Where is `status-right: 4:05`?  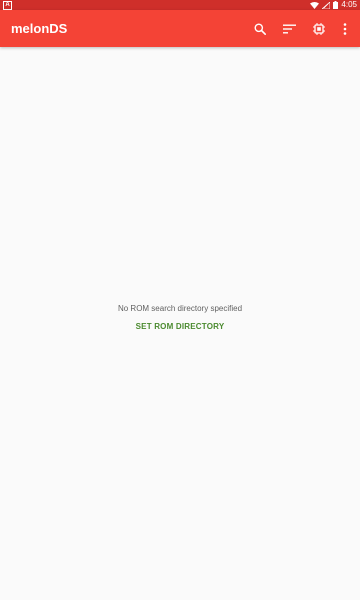
status-right: 4:05 is located at coordinates (333, 5).